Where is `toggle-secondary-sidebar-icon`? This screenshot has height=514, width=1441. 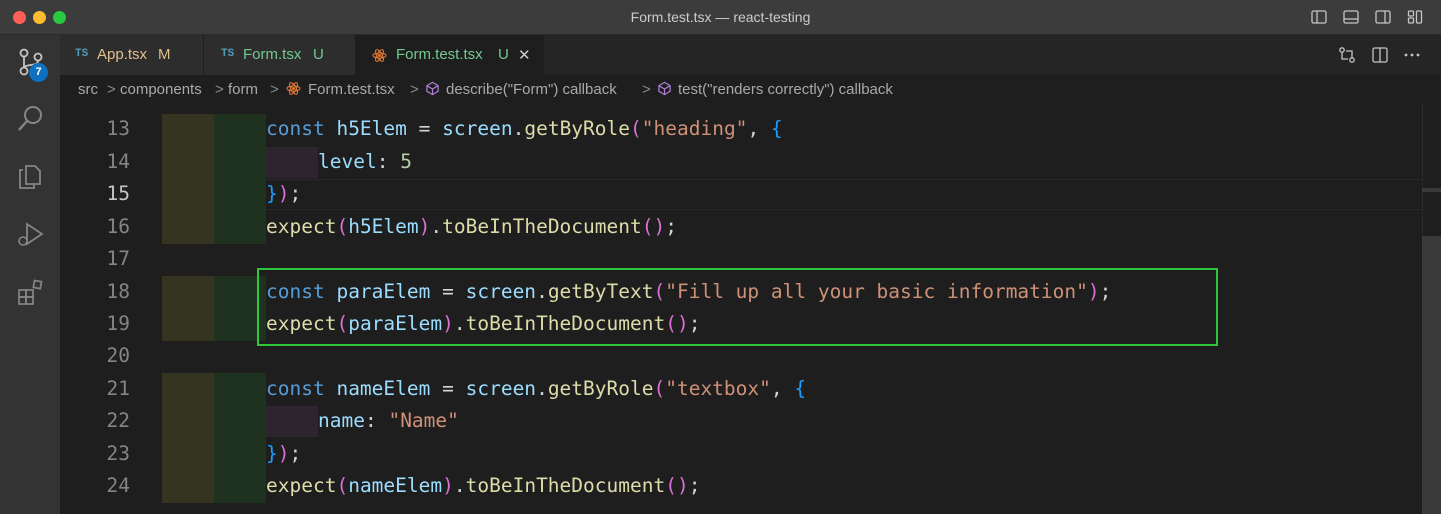 toggle-secondary-sidebar-icon is located at coordinates (1383, 17).